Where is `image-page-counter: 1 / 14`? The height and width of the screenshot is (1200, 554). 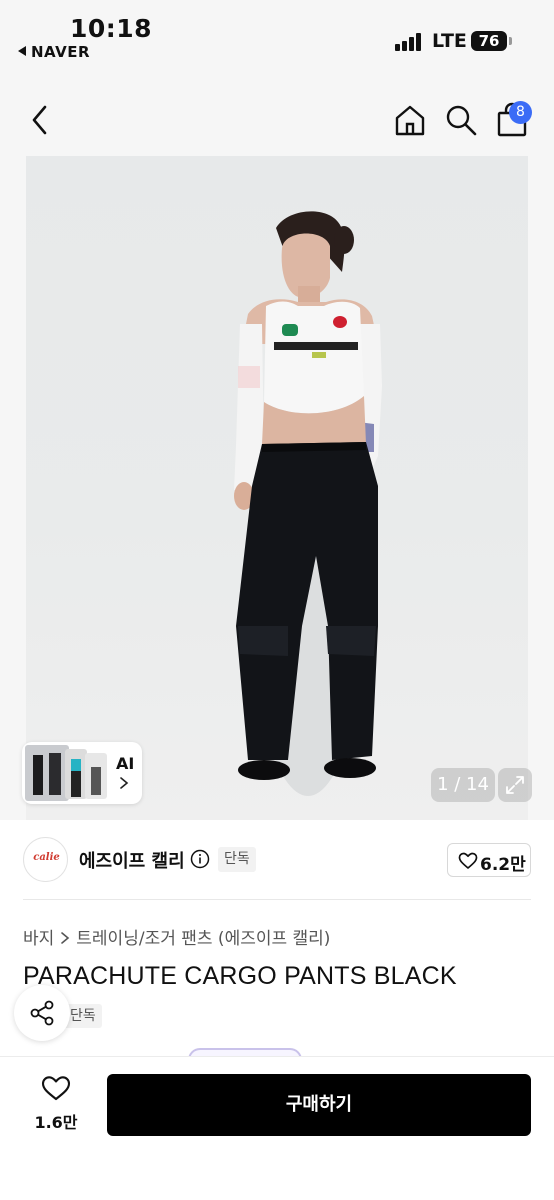 image-page-counter: 1 / 14 is located at coordinates (463, 785).